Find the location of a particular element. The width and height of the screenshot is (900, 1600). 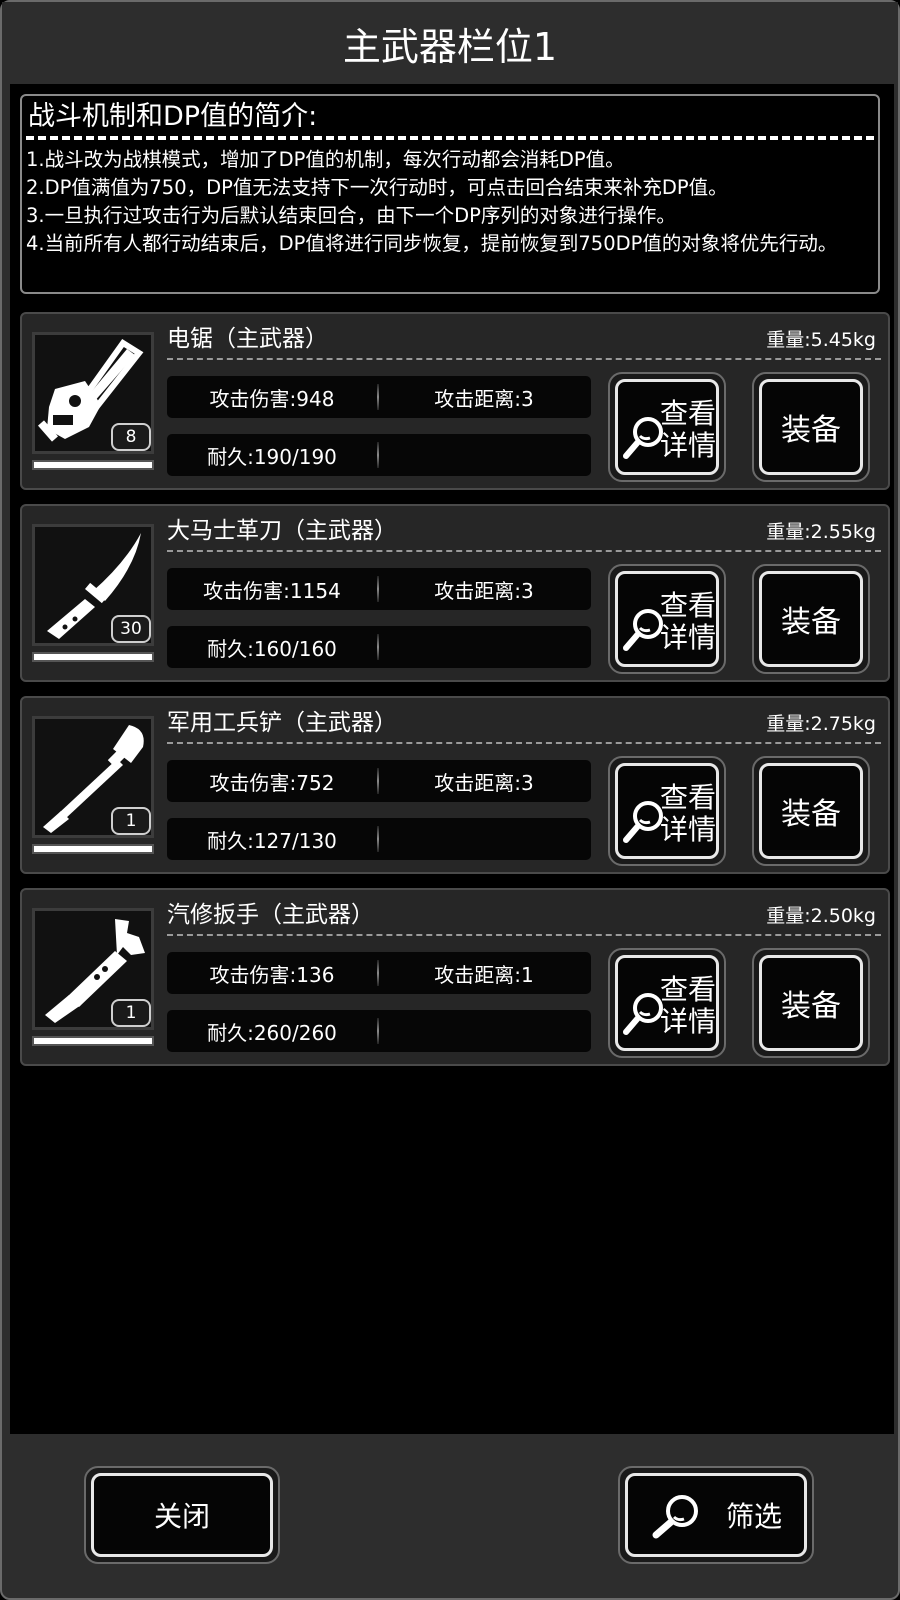

weapon-weight: 重量:2.75kg is located at coordinates (821, 724).